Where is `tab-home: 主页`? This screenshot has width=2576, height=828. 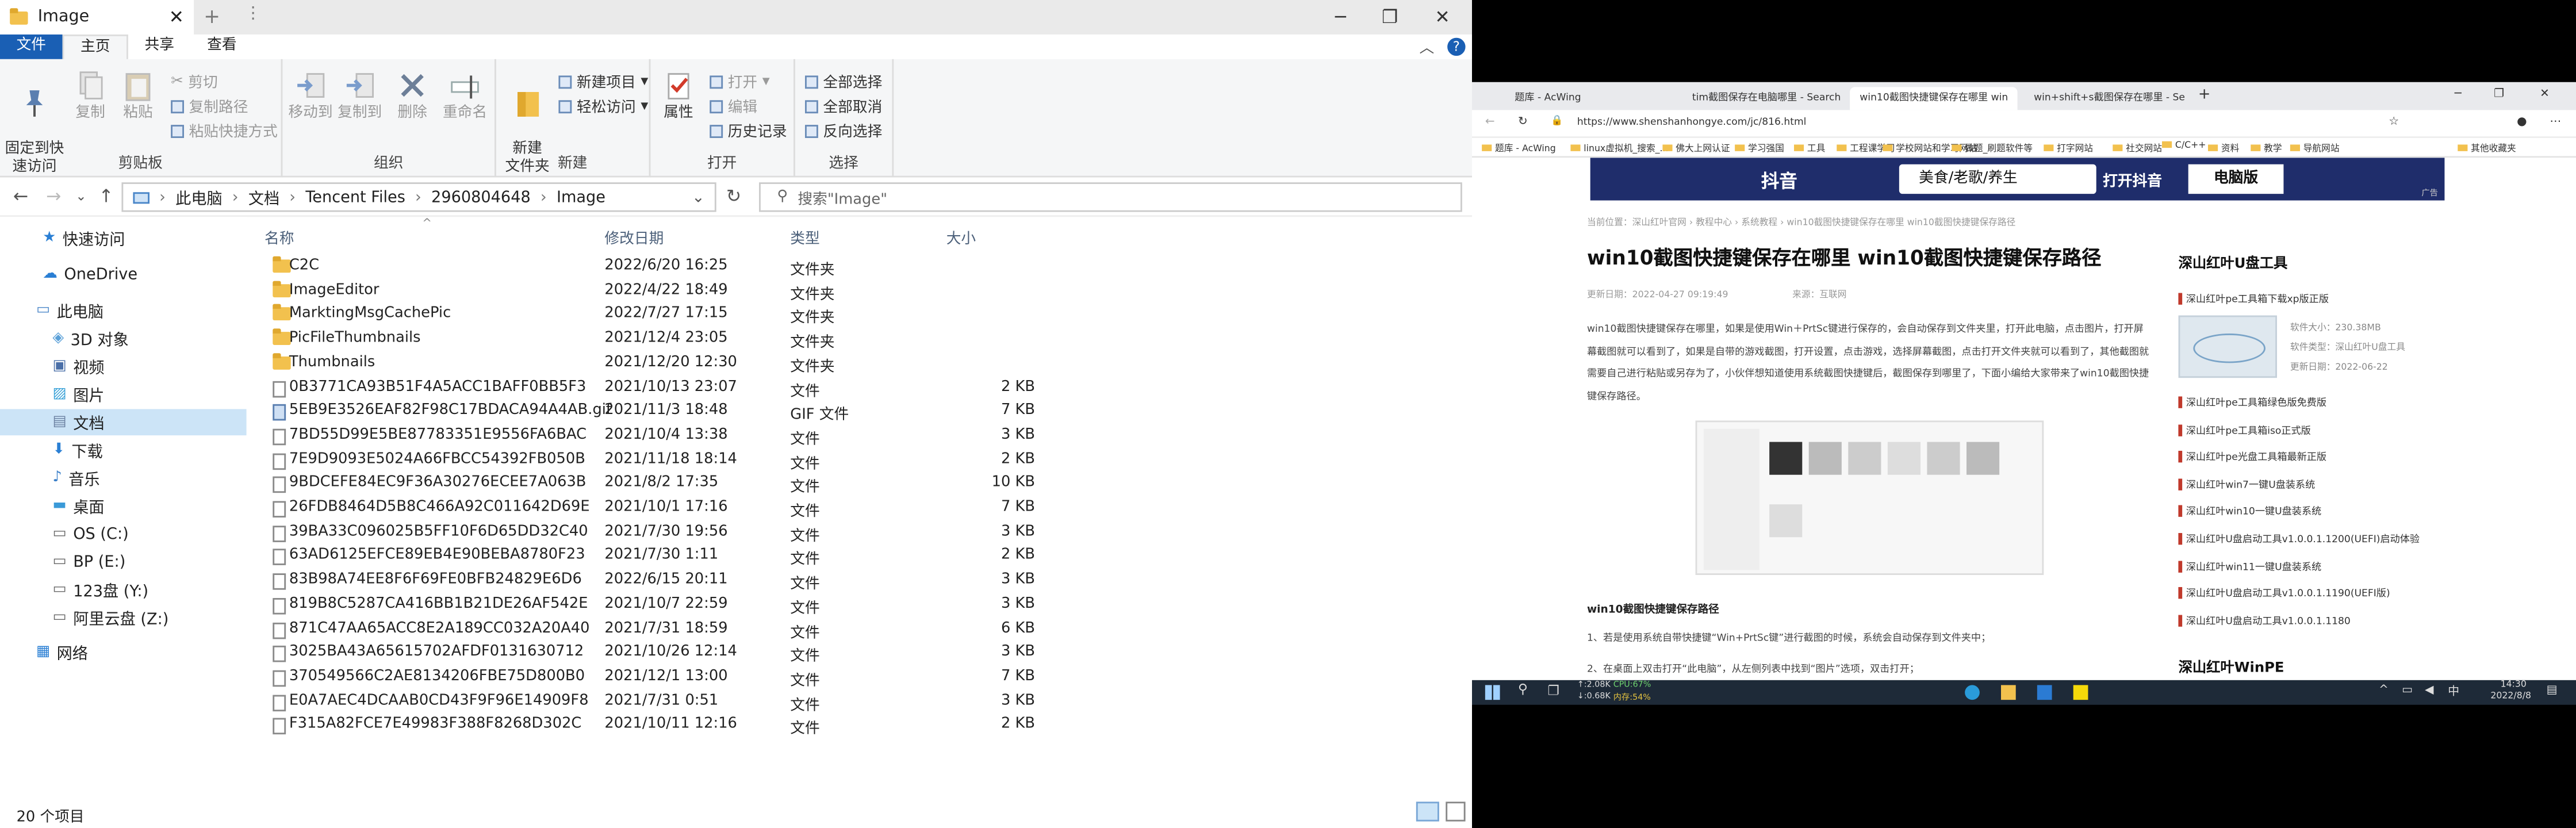 tab-home: 主页 is located at coordinates (95, 46).